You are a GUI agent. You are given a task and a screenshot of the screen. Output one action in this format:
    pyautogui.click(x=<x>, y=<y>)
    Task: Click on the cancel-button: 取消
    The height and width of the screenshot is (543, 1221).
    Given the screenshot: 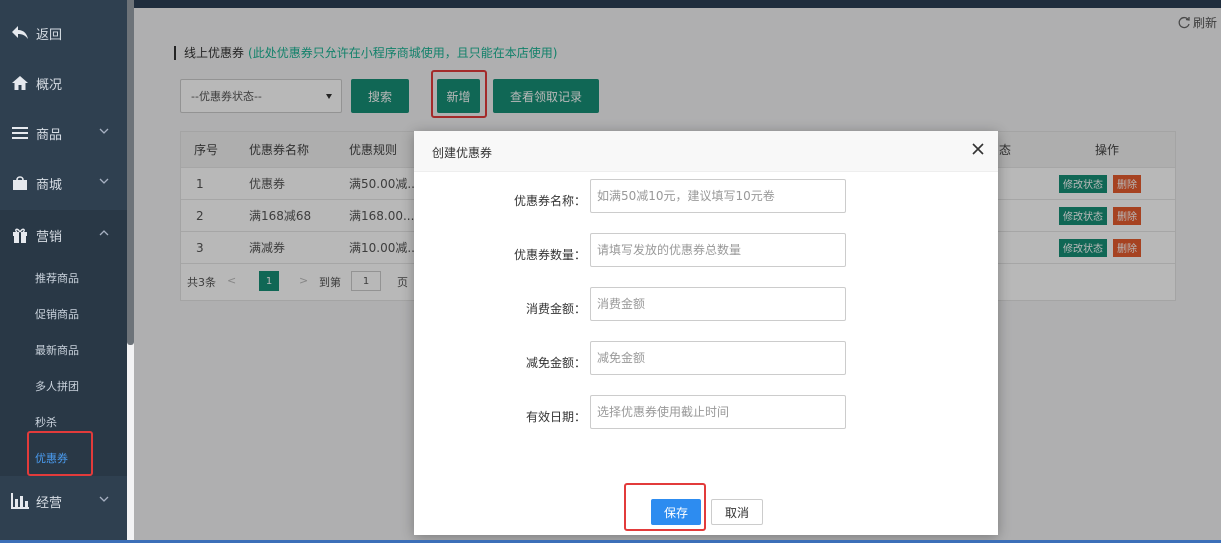 What is the action you would take?
    pyautogui.click(x=737, y=512)
    